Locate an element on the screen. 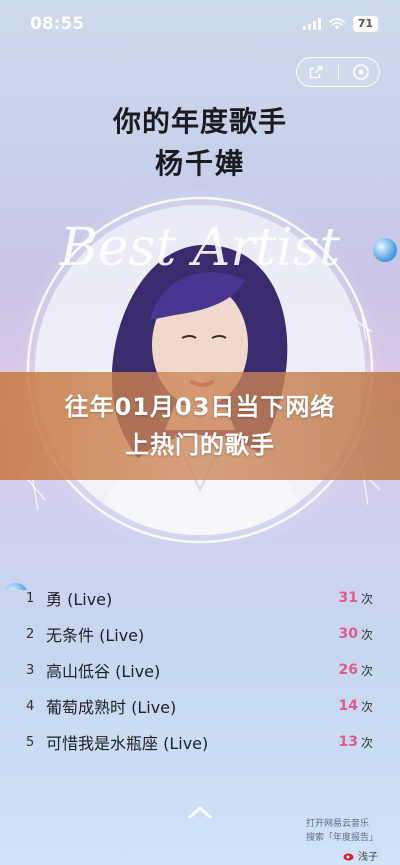 This screenshot has width=400, height=865. footer-line-2: 搜索「年度报告」 is located at coordinates (341, 838).